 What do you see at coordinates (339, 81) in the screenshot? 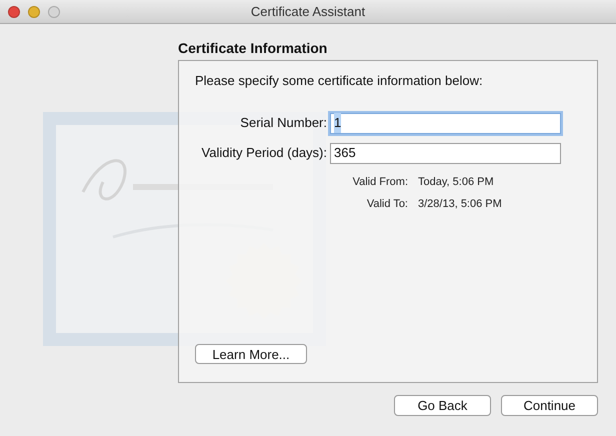
I see `prompt-text: Please specify some certificate information below:` at bounding box center [339, 81].